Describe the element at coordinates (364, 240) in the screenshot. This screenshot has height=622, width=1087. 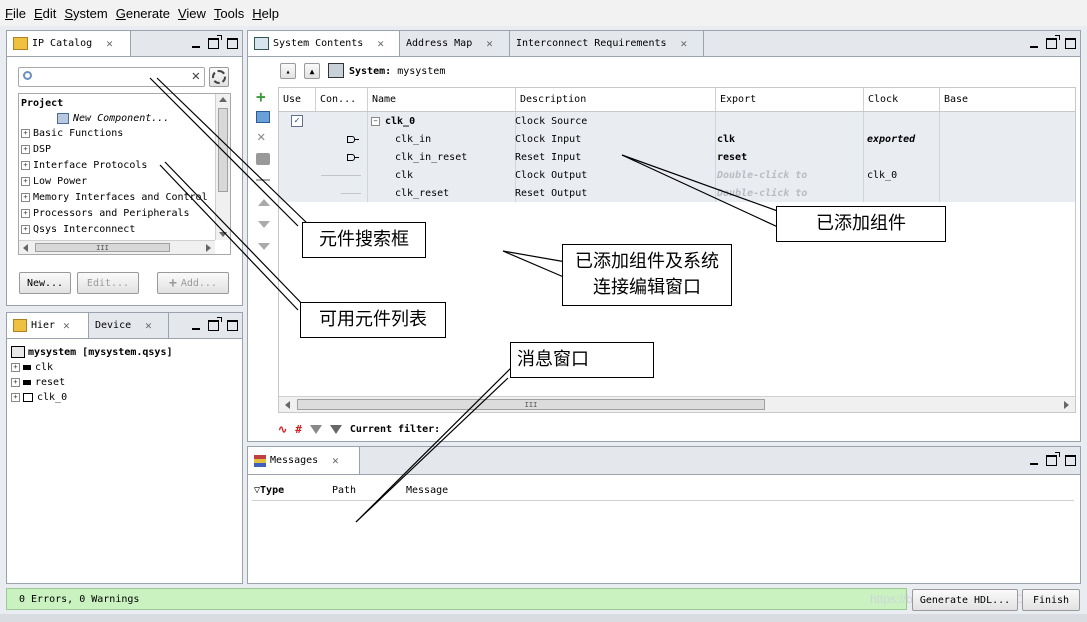
I see `callout-search-box: 元件搜索框` at that location.